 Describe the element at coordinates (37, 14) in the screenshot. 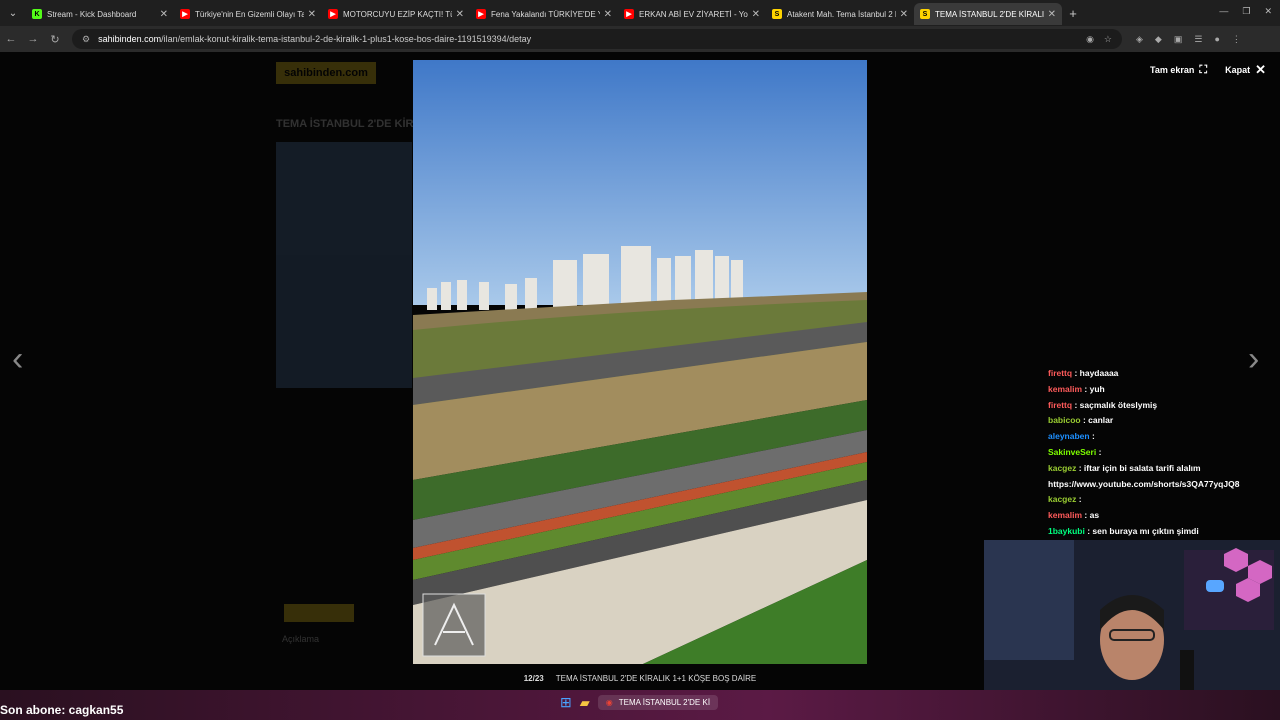

I see `kick-icon: K` at that location.